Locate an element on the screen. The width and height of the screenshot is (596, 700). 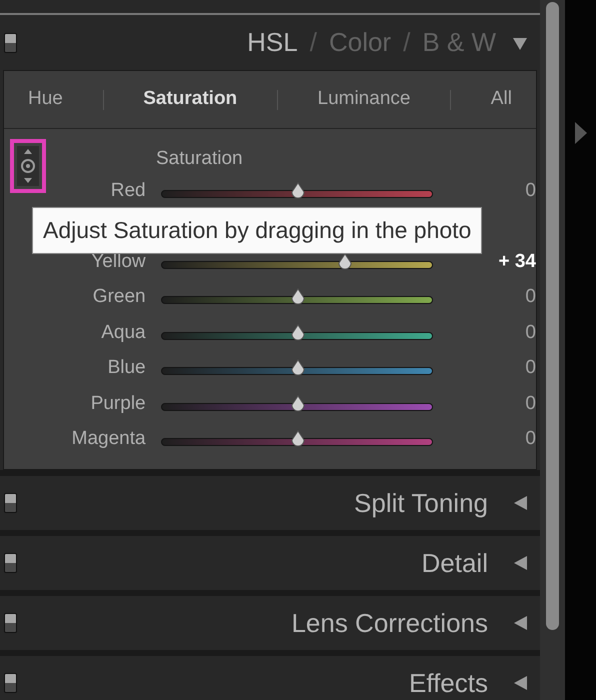
slider-label: Aqua is located at coordinates (123, 332).